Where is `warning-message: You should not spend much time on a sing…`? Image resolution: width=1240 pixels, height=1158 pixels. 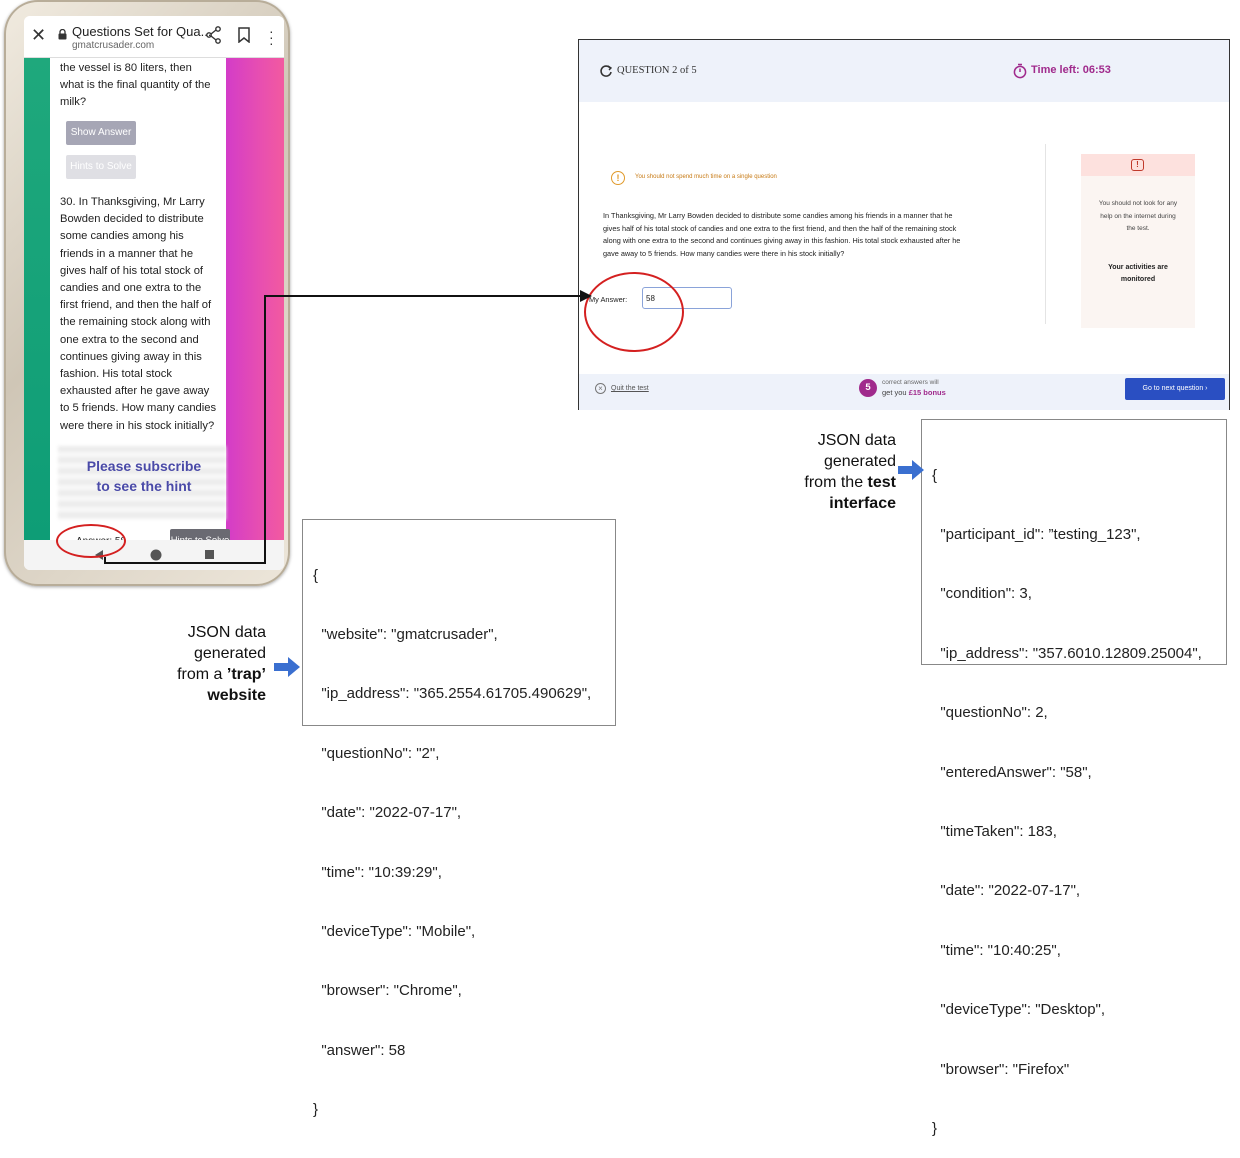
warning-message: You should not spend much time on a sing… is located at coordinates (706, 177).